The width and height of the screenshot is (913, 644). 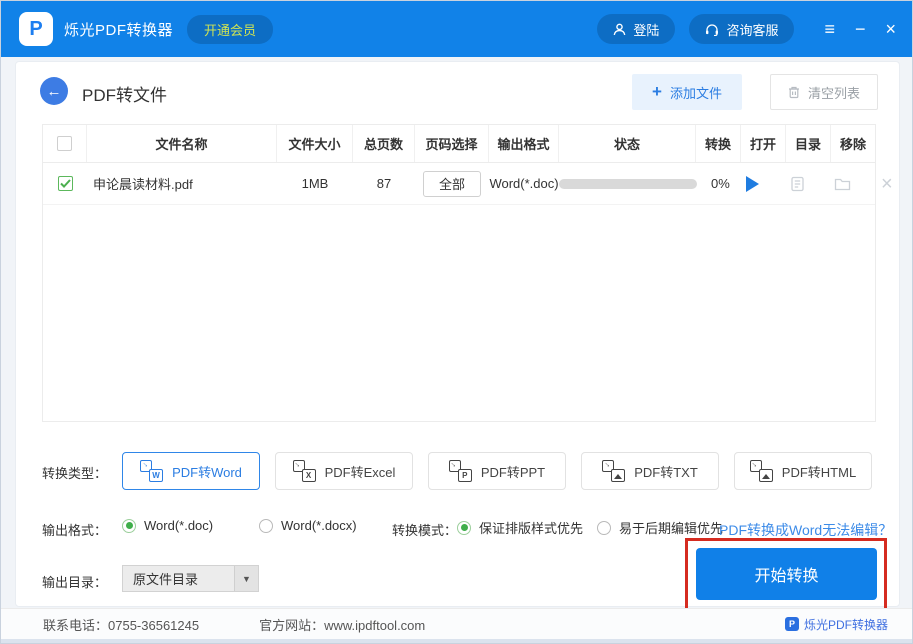 What do you see at coordinates (460, 471) in the screenshot?
I see `pdf-to-ppt-icon: P` at bounding box center [460, 471].